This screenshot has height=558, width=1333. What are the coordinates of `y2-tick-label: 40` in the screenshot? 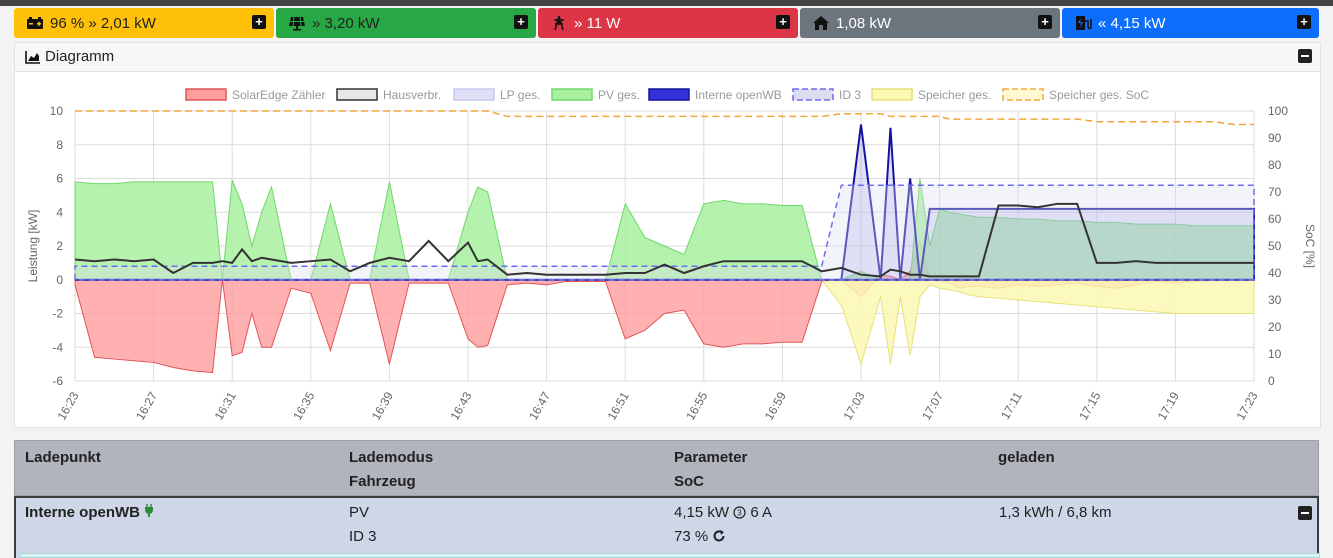 It's located at (1275, 273).